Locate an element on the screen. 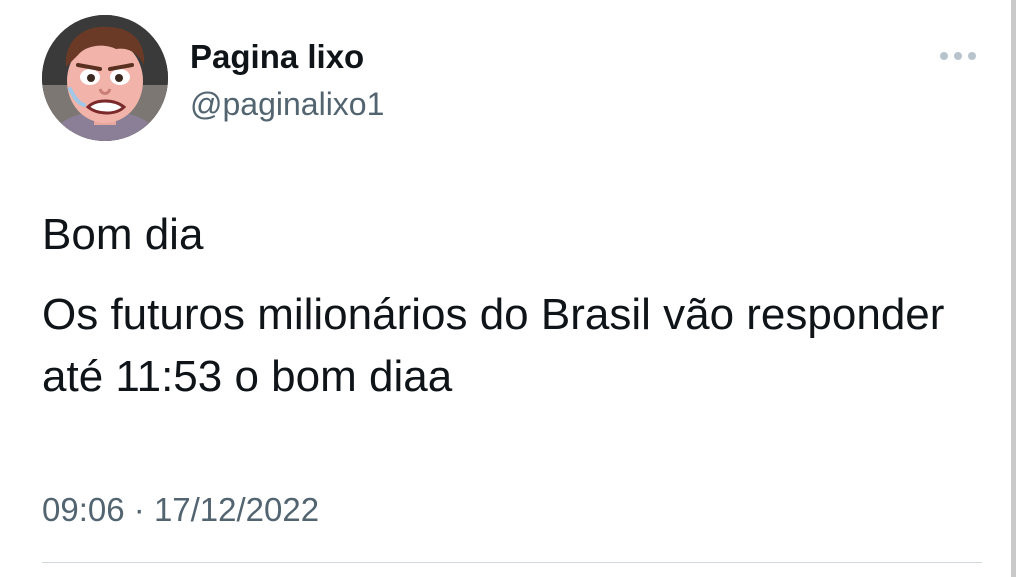  more-horizontal-icon is located at coordinates (958, 56).